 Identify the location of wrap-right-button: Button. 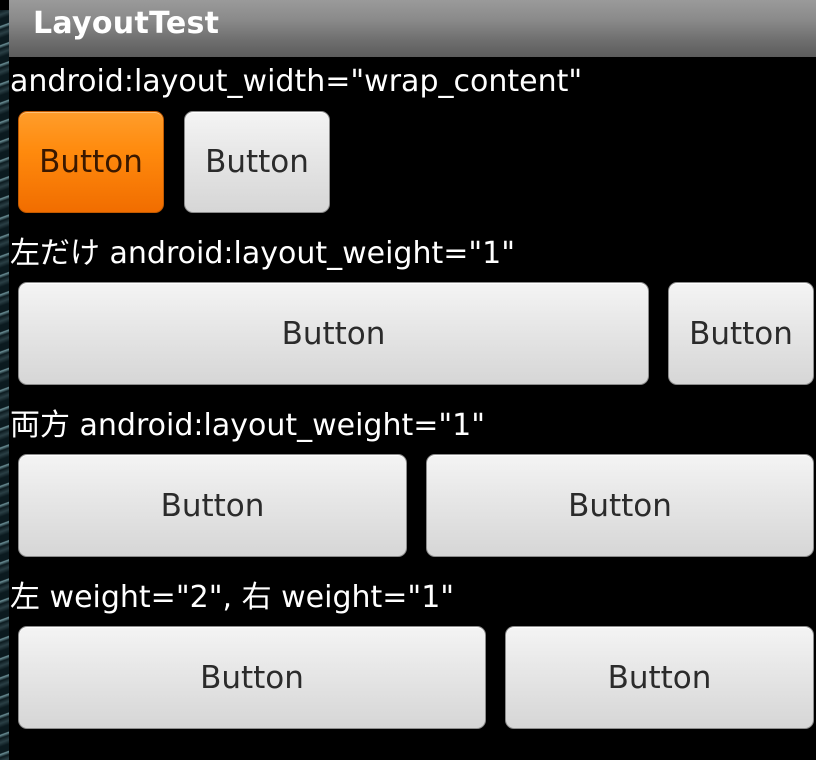
(257, 162).